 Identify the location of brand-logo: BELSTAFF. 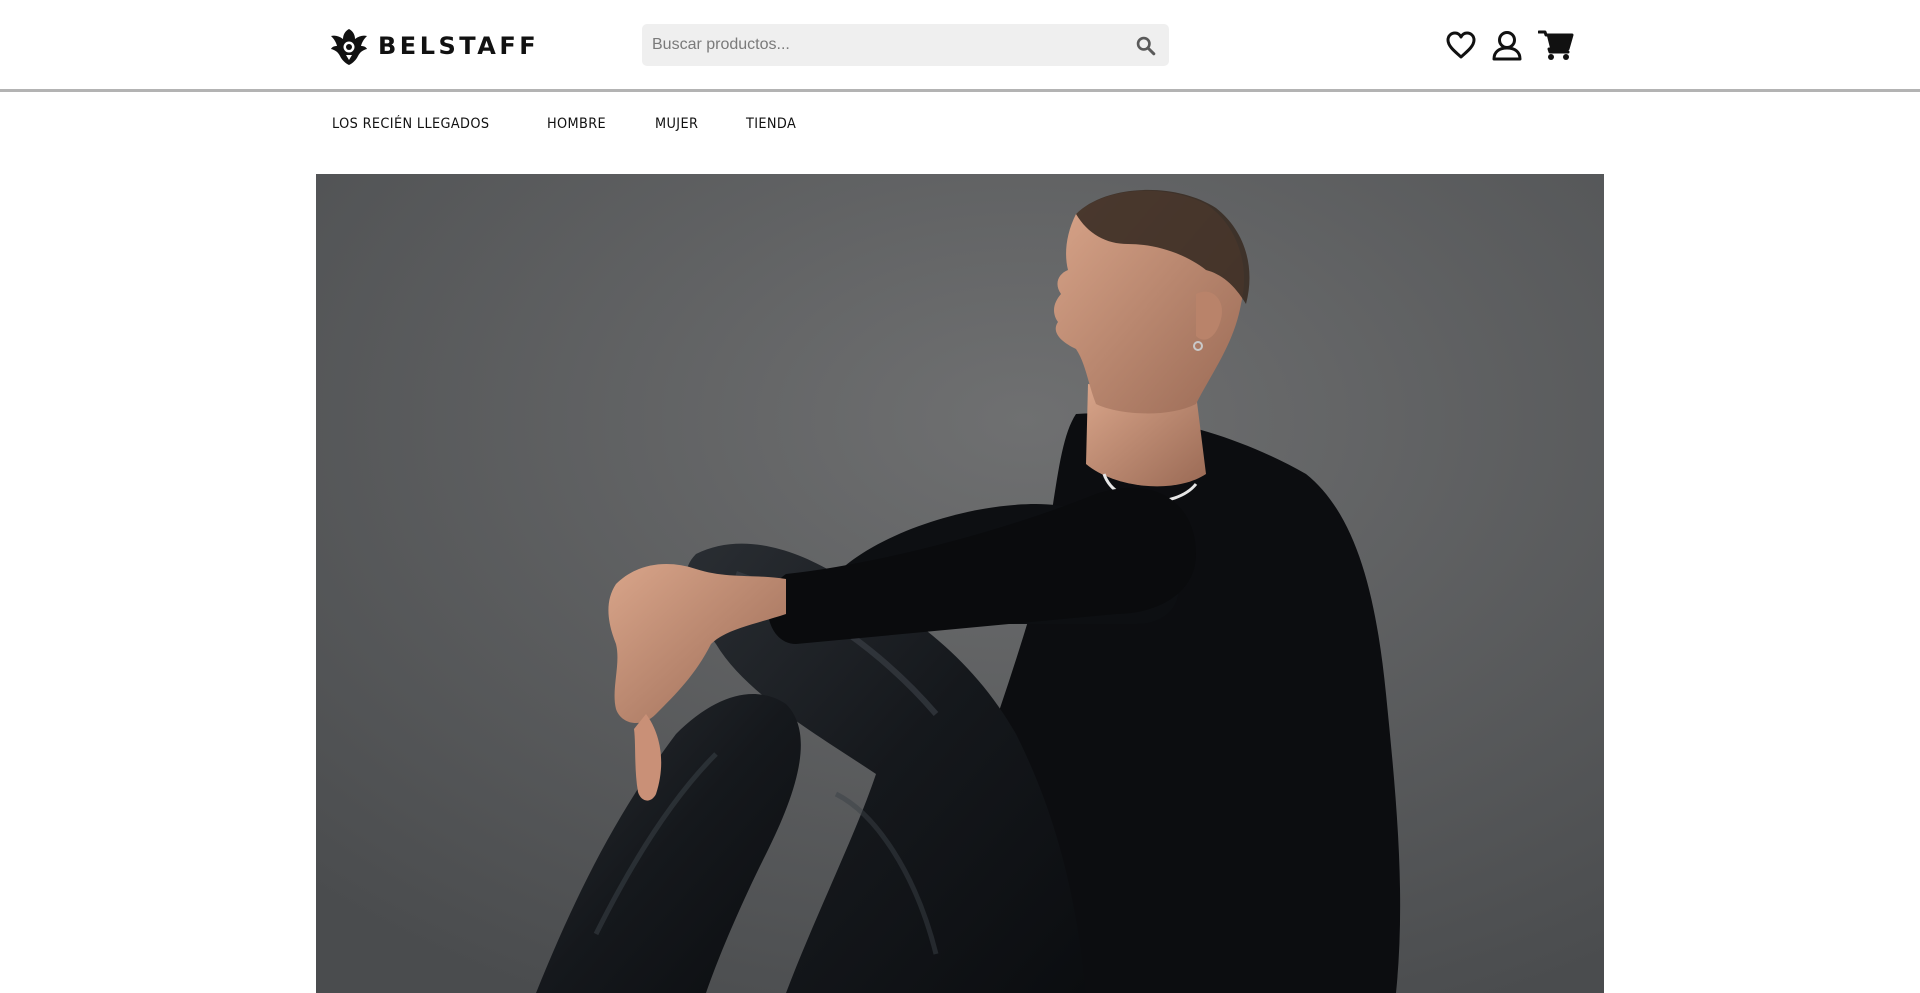
(434, 46).